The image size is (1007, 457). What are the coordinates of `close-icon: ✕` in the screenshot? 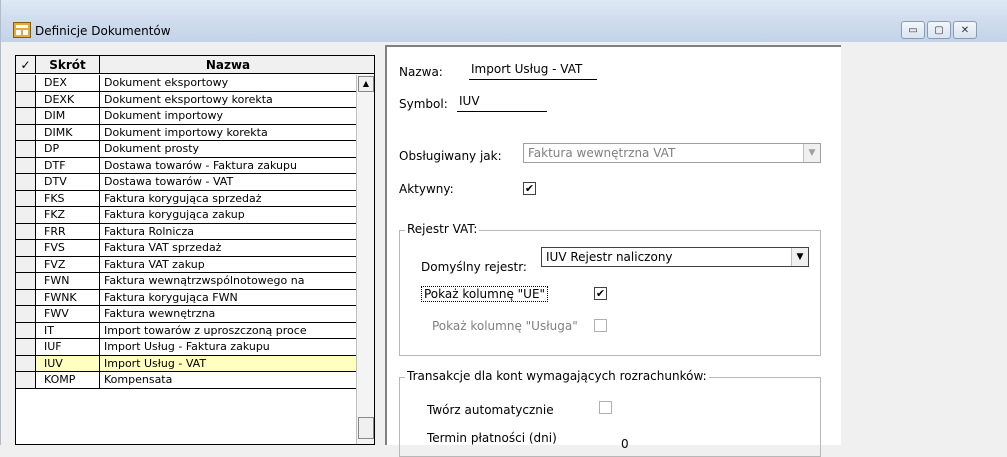 It's located at (965, 30).